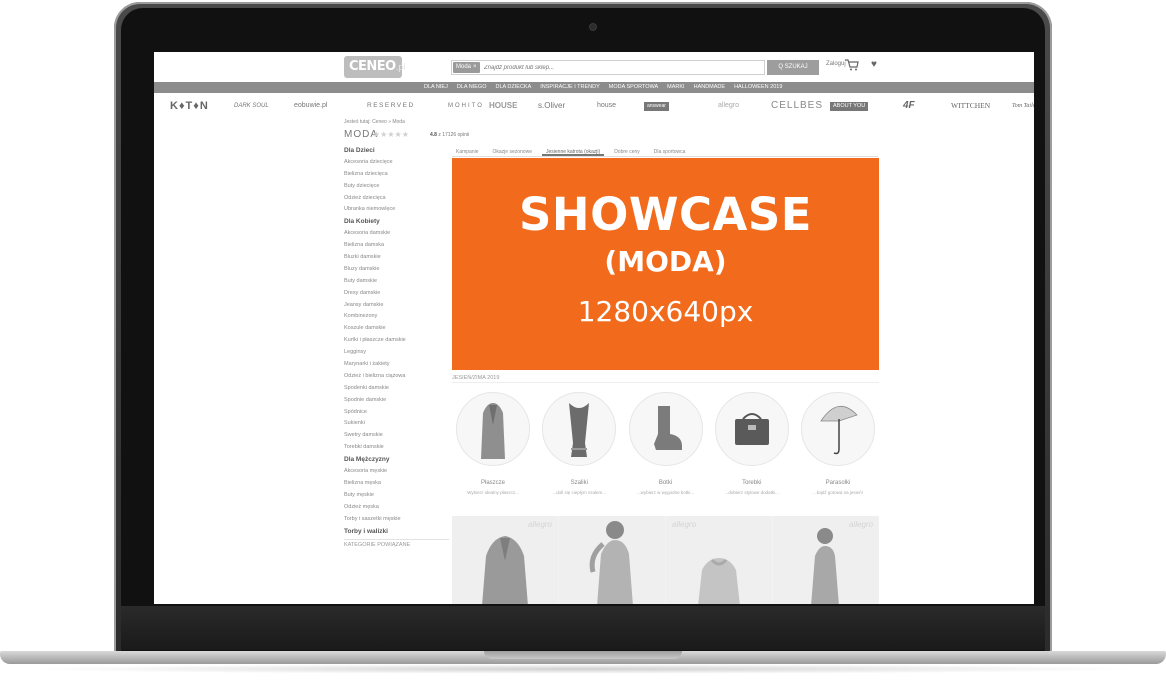 This screenshot has width=1166, height=680. What do you see at coordinates (394, 163) in the screenshot?
I see `sidebar-item: Akcesoria dziecięce` at bounding box center [394, 163].